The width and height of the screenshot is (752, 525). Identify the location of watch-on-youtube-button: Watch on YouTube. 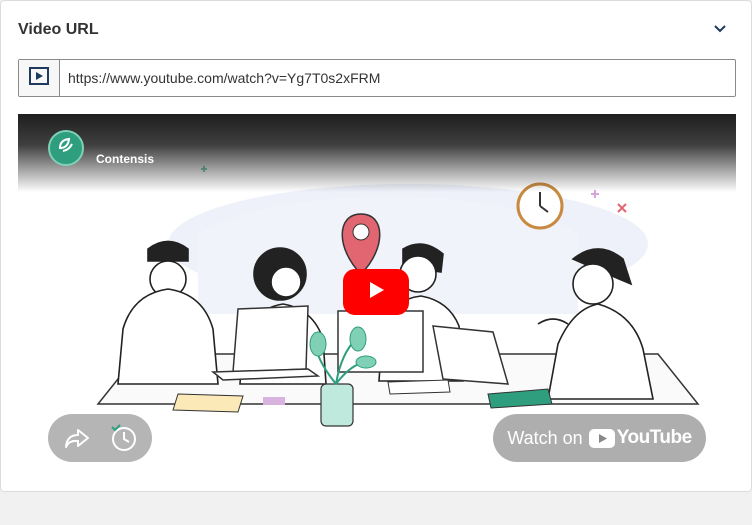
(599, 438).